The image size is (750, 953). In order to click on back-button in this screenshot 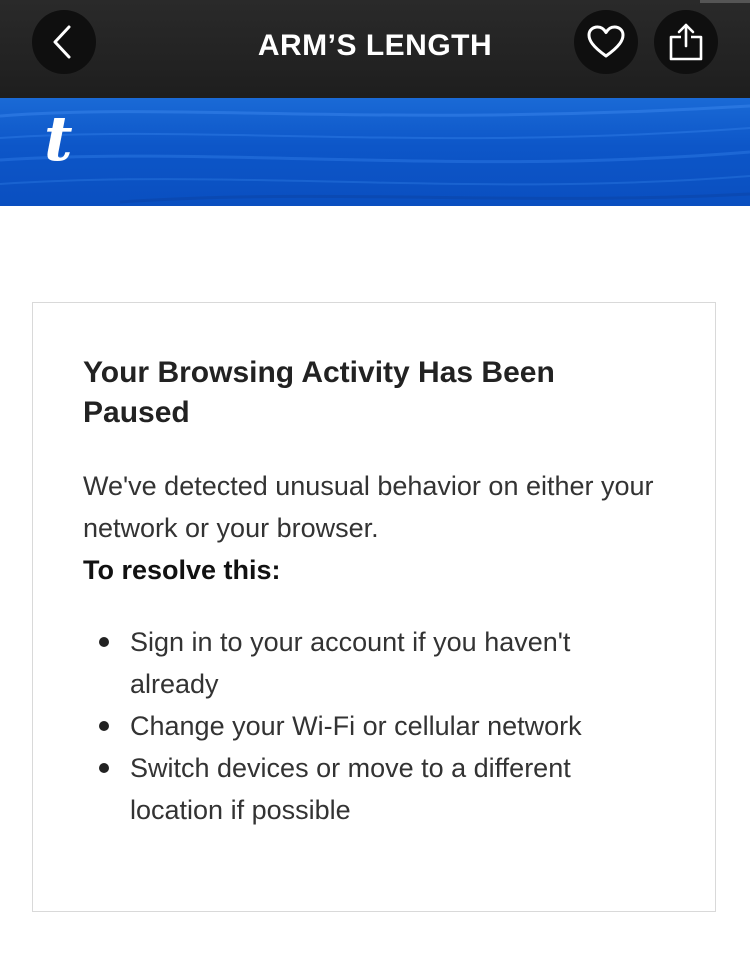, I will do `click(64, 42)`.